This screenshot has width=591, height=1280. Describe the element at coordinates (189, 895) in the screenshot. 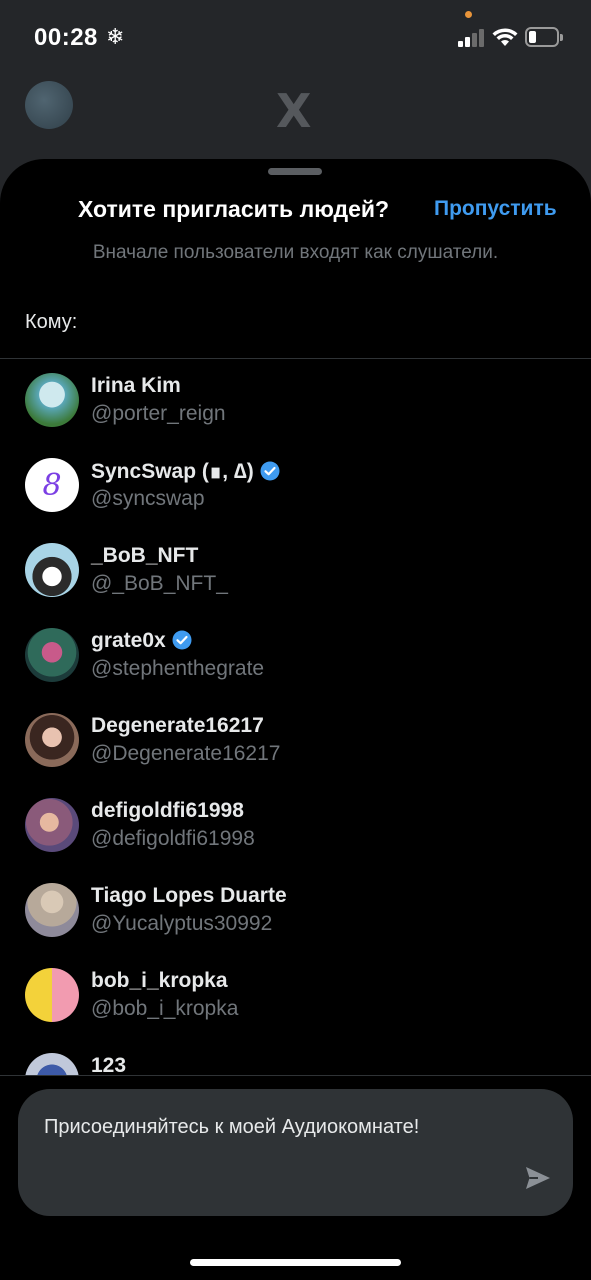

I see `user-name: Tiago Lopes Duarte` at that location.